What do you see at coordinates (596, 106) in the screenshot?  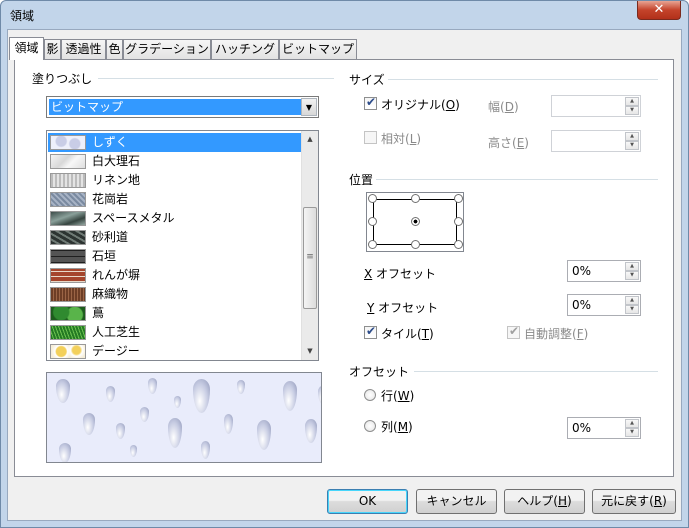 I see `width-field: ▲ ▼` at bounding box center [596, 106].